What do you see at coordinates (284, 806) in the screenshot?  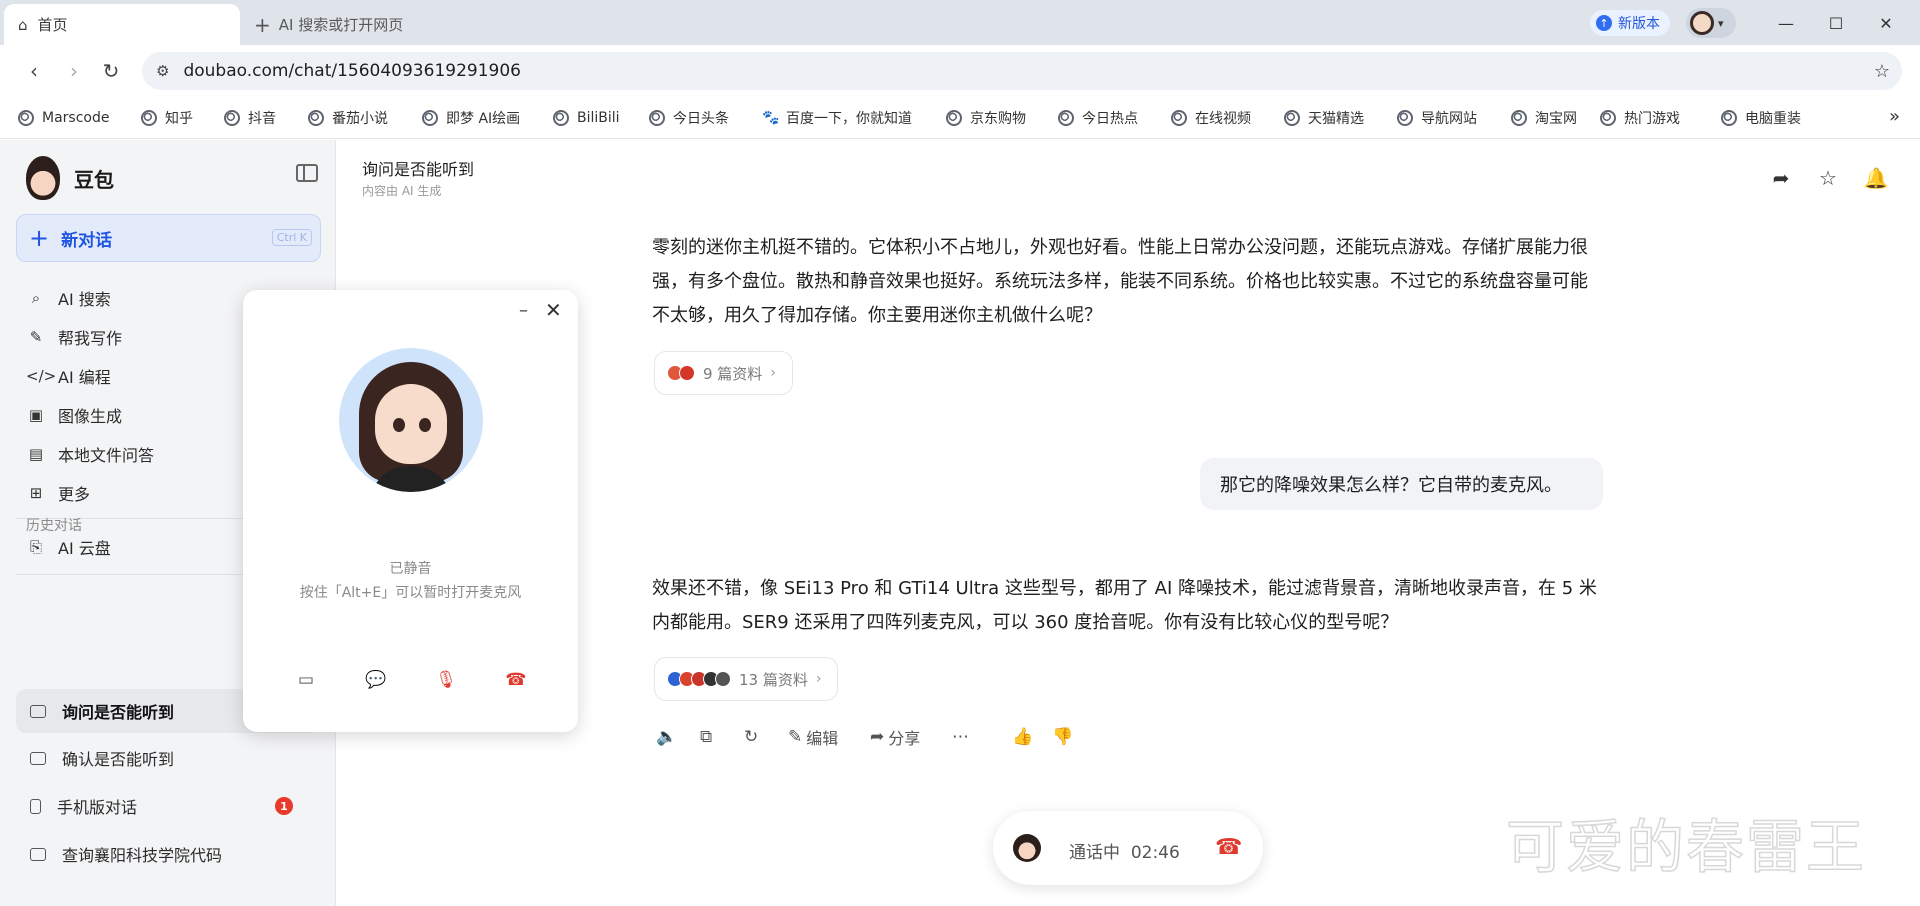 I see `unread-badge: 1` at bounding box center [284, 806].